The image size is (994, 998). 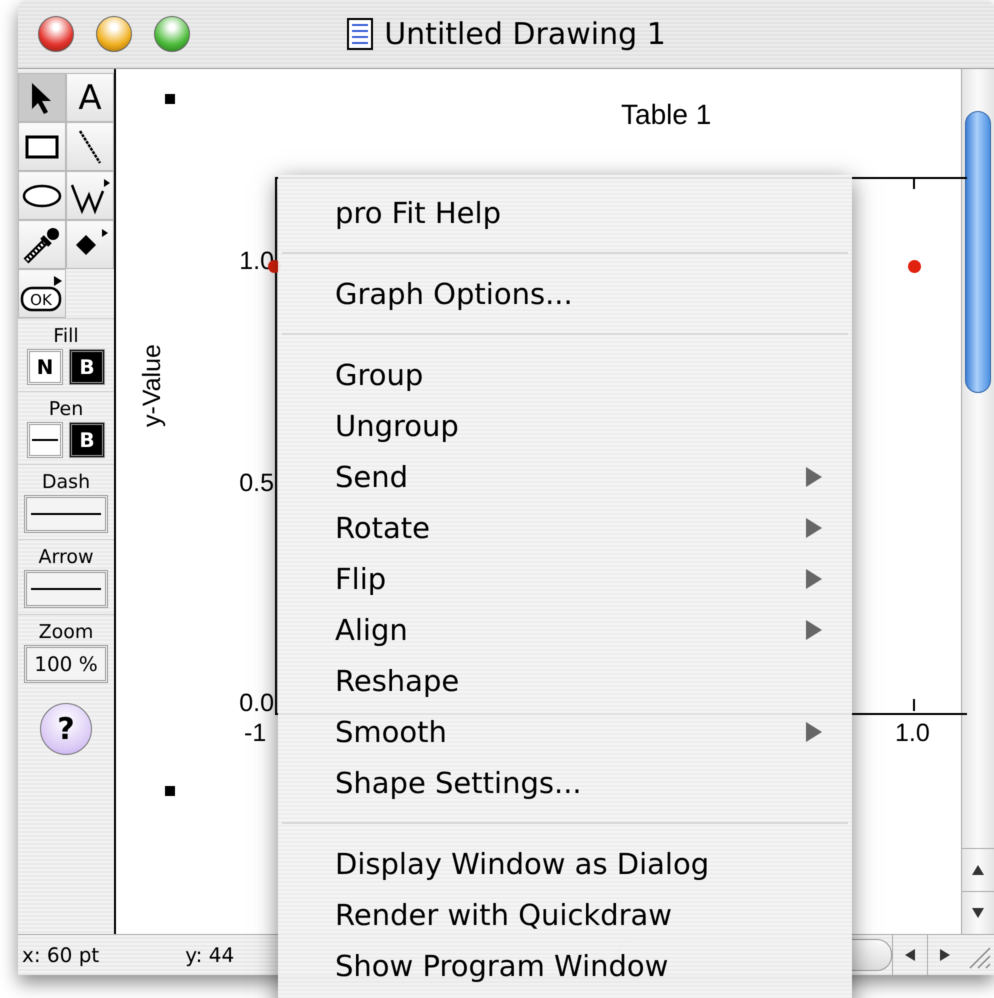 What do you see at coordinates (66, 336) in the screenshot?
I see `fill-label: Fill` at bounding box center [66, 336].